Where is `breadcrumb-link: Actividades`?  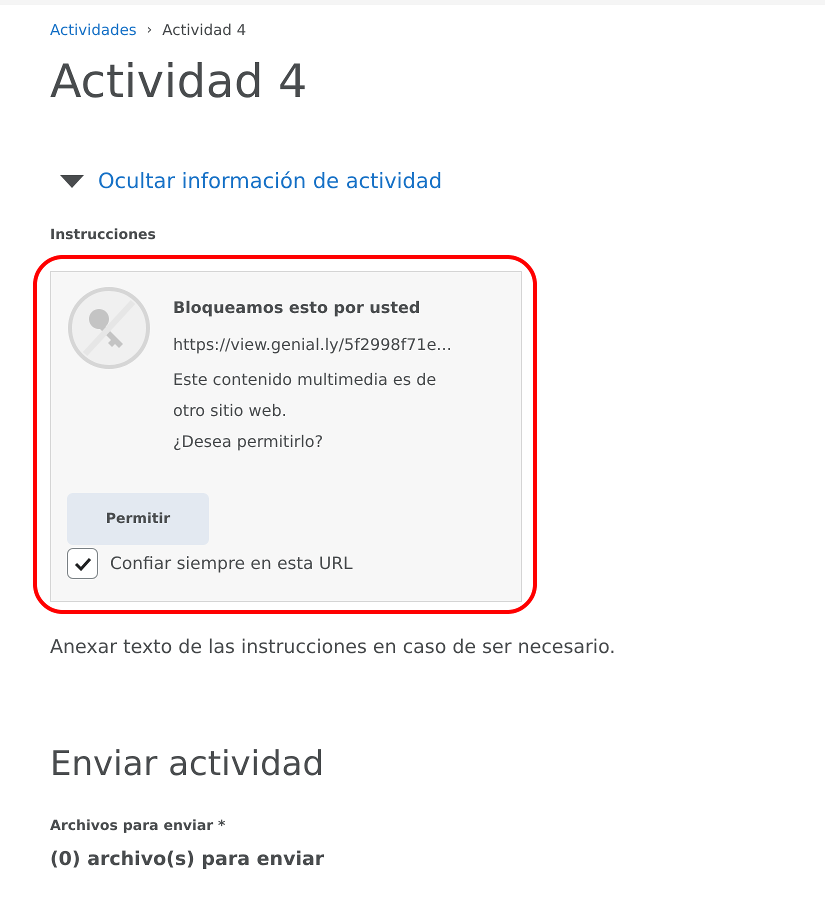 breadcrumb-link: Actividades is located at coordinates (93, 30).